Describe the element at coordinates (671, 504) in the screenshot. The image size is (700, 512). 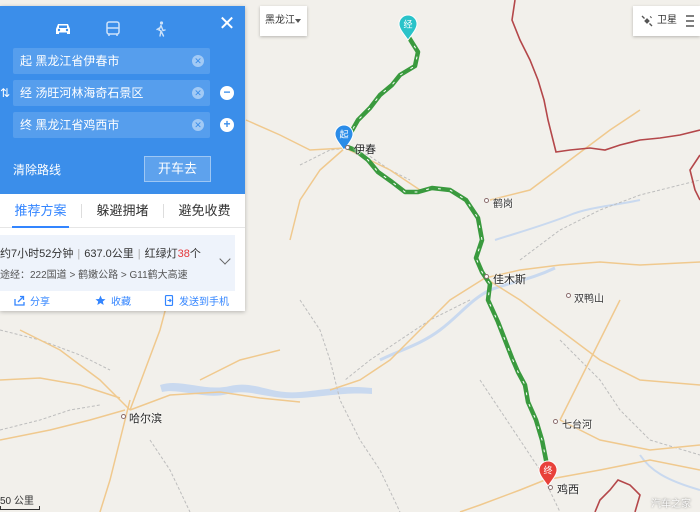
I see `watermark: 汽车之家` at that location.